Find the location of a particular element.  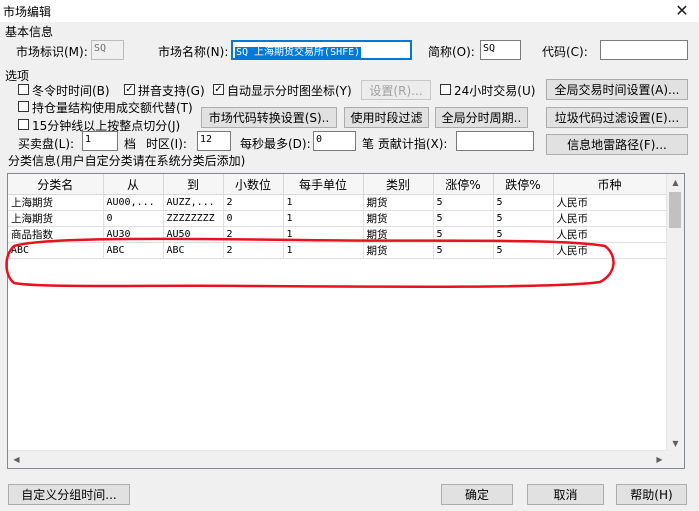

options-section-label: 选项 is located at coordinates (17, 76).